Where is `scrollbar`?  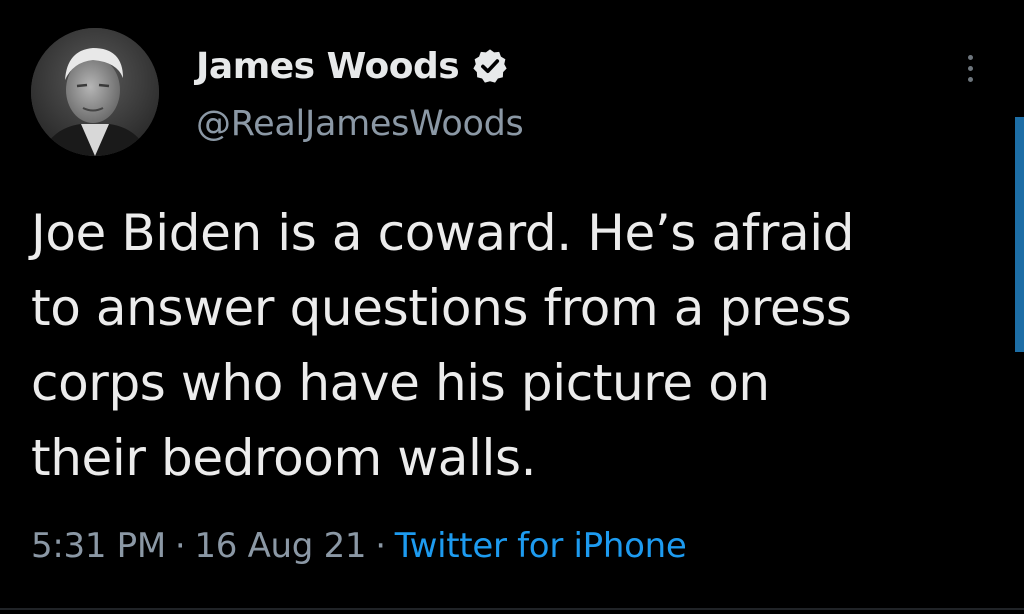
scrollbar is located at coordinates (1019, 234).